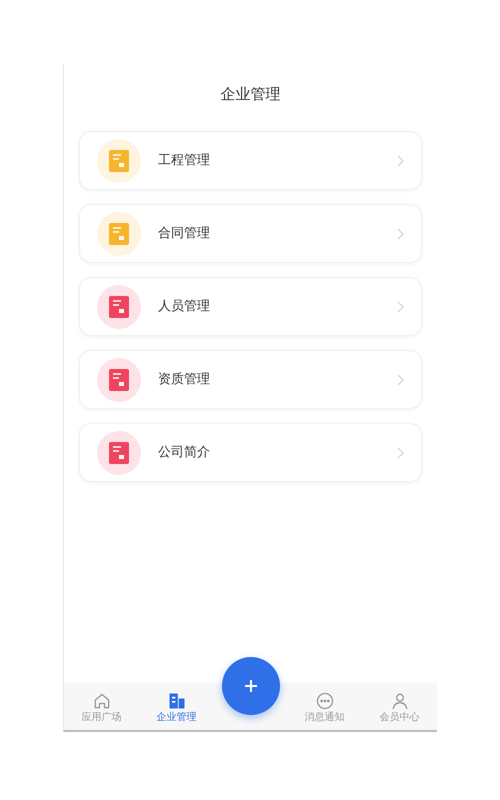 The image size is (500, 800). Describe the element at coordinates (324, 700) in the screenshot. I see `chat-icon` at that location.